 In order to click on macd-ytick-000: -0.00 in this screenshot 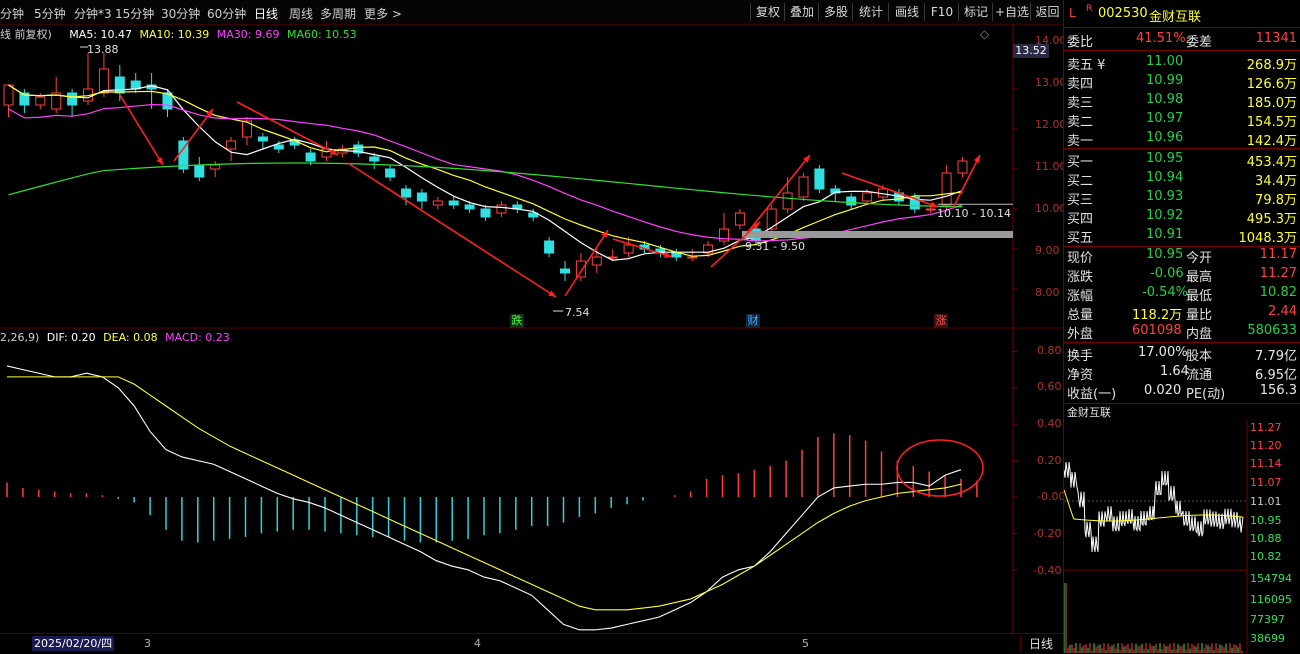, I will do `click(1051, 496)`.